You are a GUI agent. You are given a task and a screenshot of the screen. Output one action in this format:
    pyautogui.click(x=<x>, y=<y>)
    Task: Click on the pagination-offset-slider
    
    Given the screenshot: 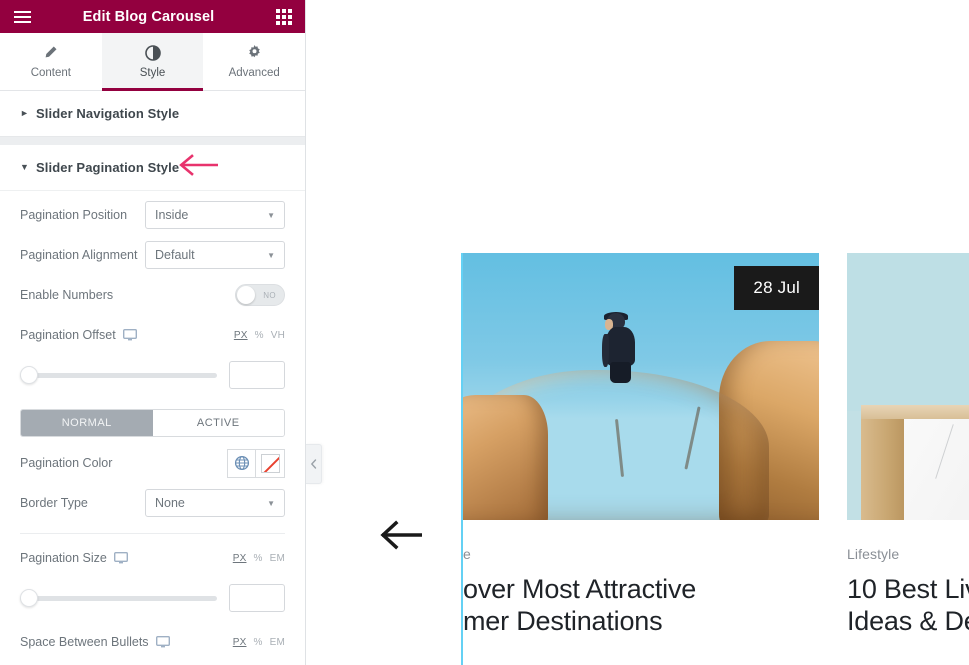 What is the action you would take?
    pyautogui.click(x=118, y=375)
    